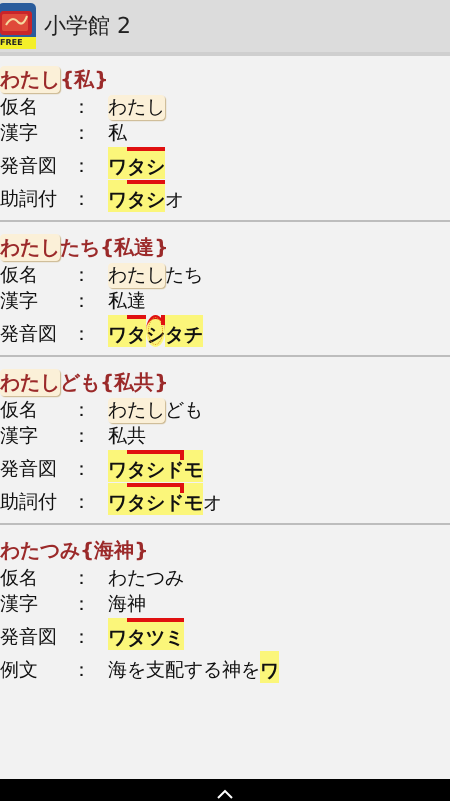  Describe the element at coordinates (87, 27) in the screenshot. I see `app-title: 小学館 2` at that location.